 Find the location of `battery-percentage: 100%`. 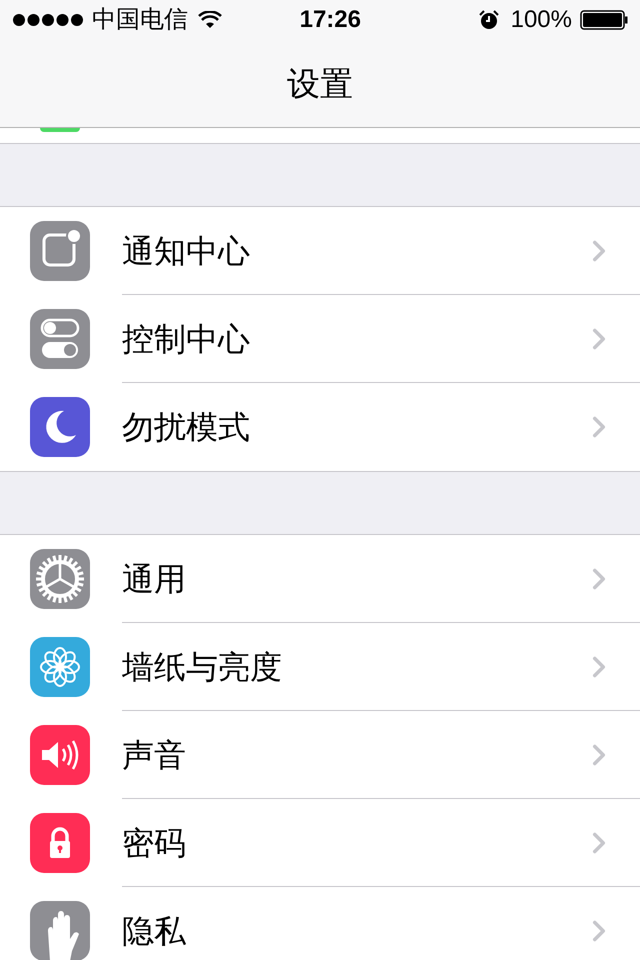

battery-percentage: 100% is located at coordinates (541, 20).